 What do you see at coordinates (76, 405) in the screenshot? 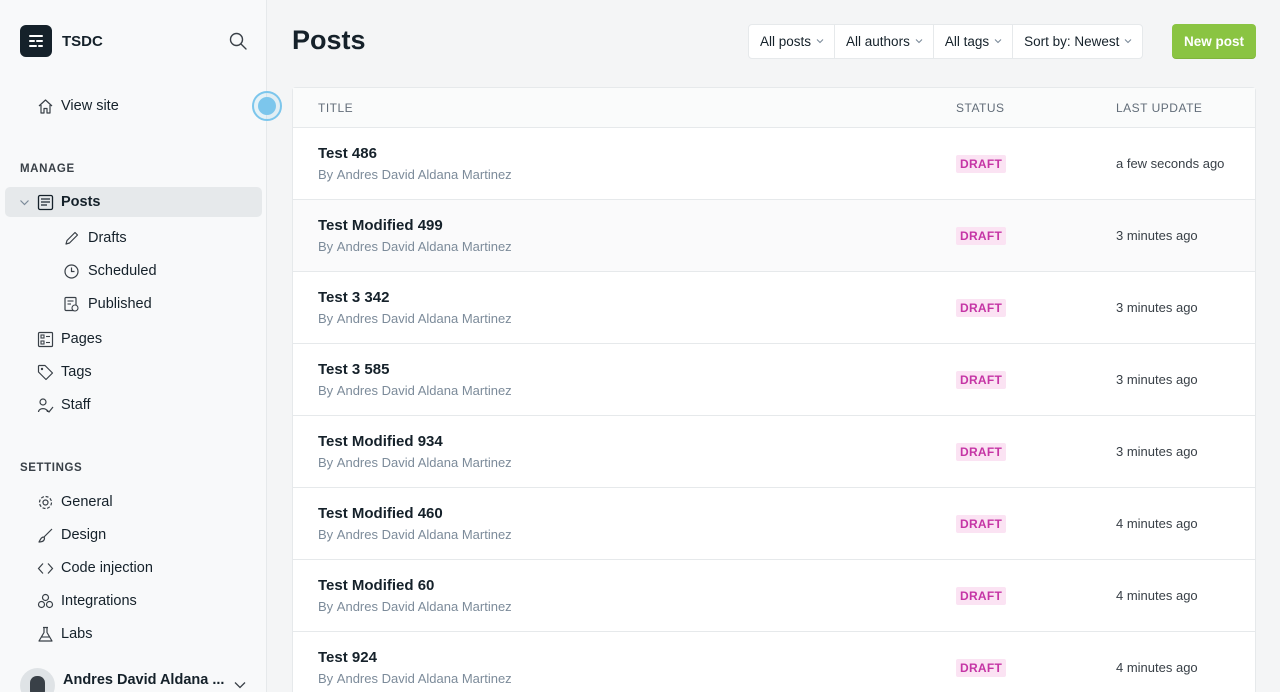
I see `sidebar-item-label: Staff` at bounding box center [76, 405].